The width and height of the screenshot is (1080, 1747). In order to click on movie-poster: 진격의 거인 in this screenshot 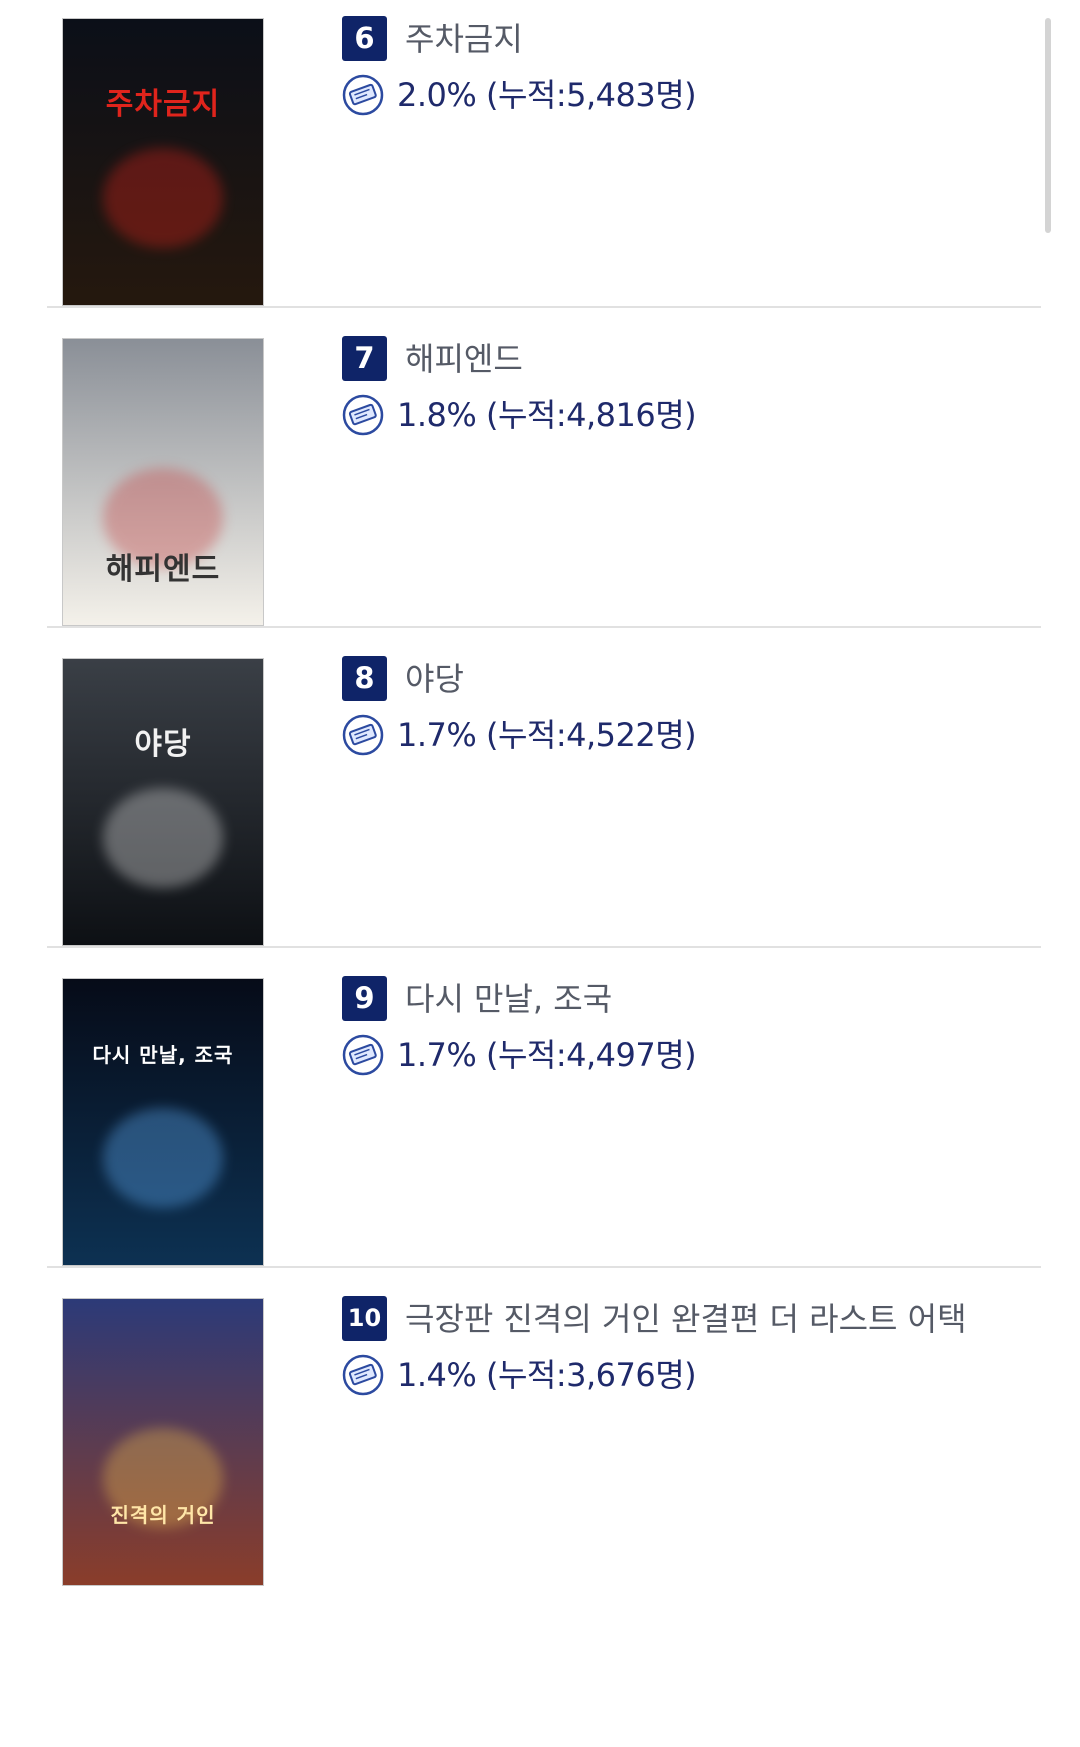, I will do `click(163, 1442)`.